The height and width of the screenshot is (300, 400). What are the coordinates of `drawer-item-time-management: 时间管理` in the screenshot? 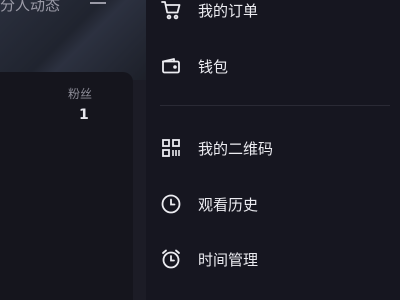 It's located at (273, 259).